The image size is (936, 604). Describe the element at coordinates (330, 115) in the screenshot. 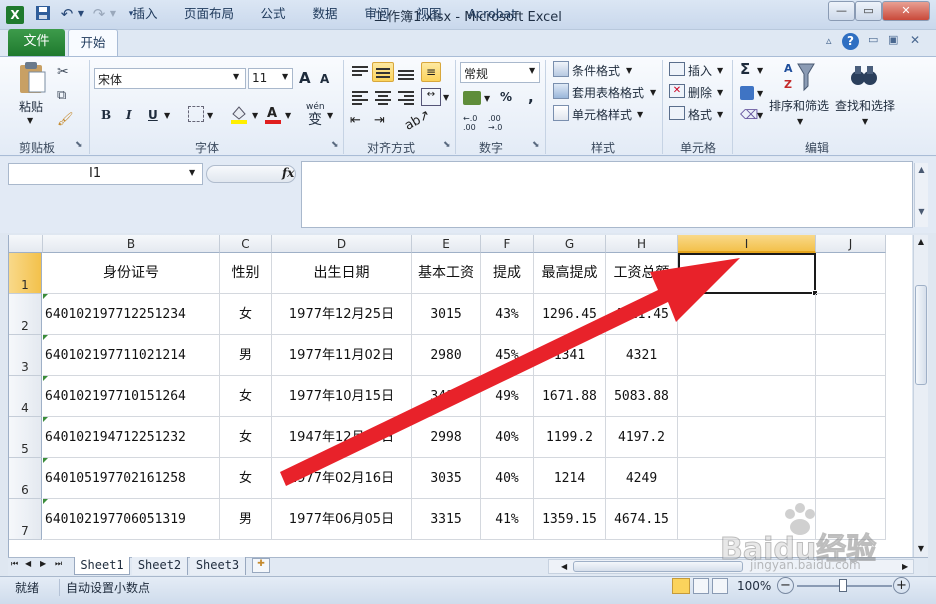

I see `phonetic-dropdown-icon: ▼` at that location.